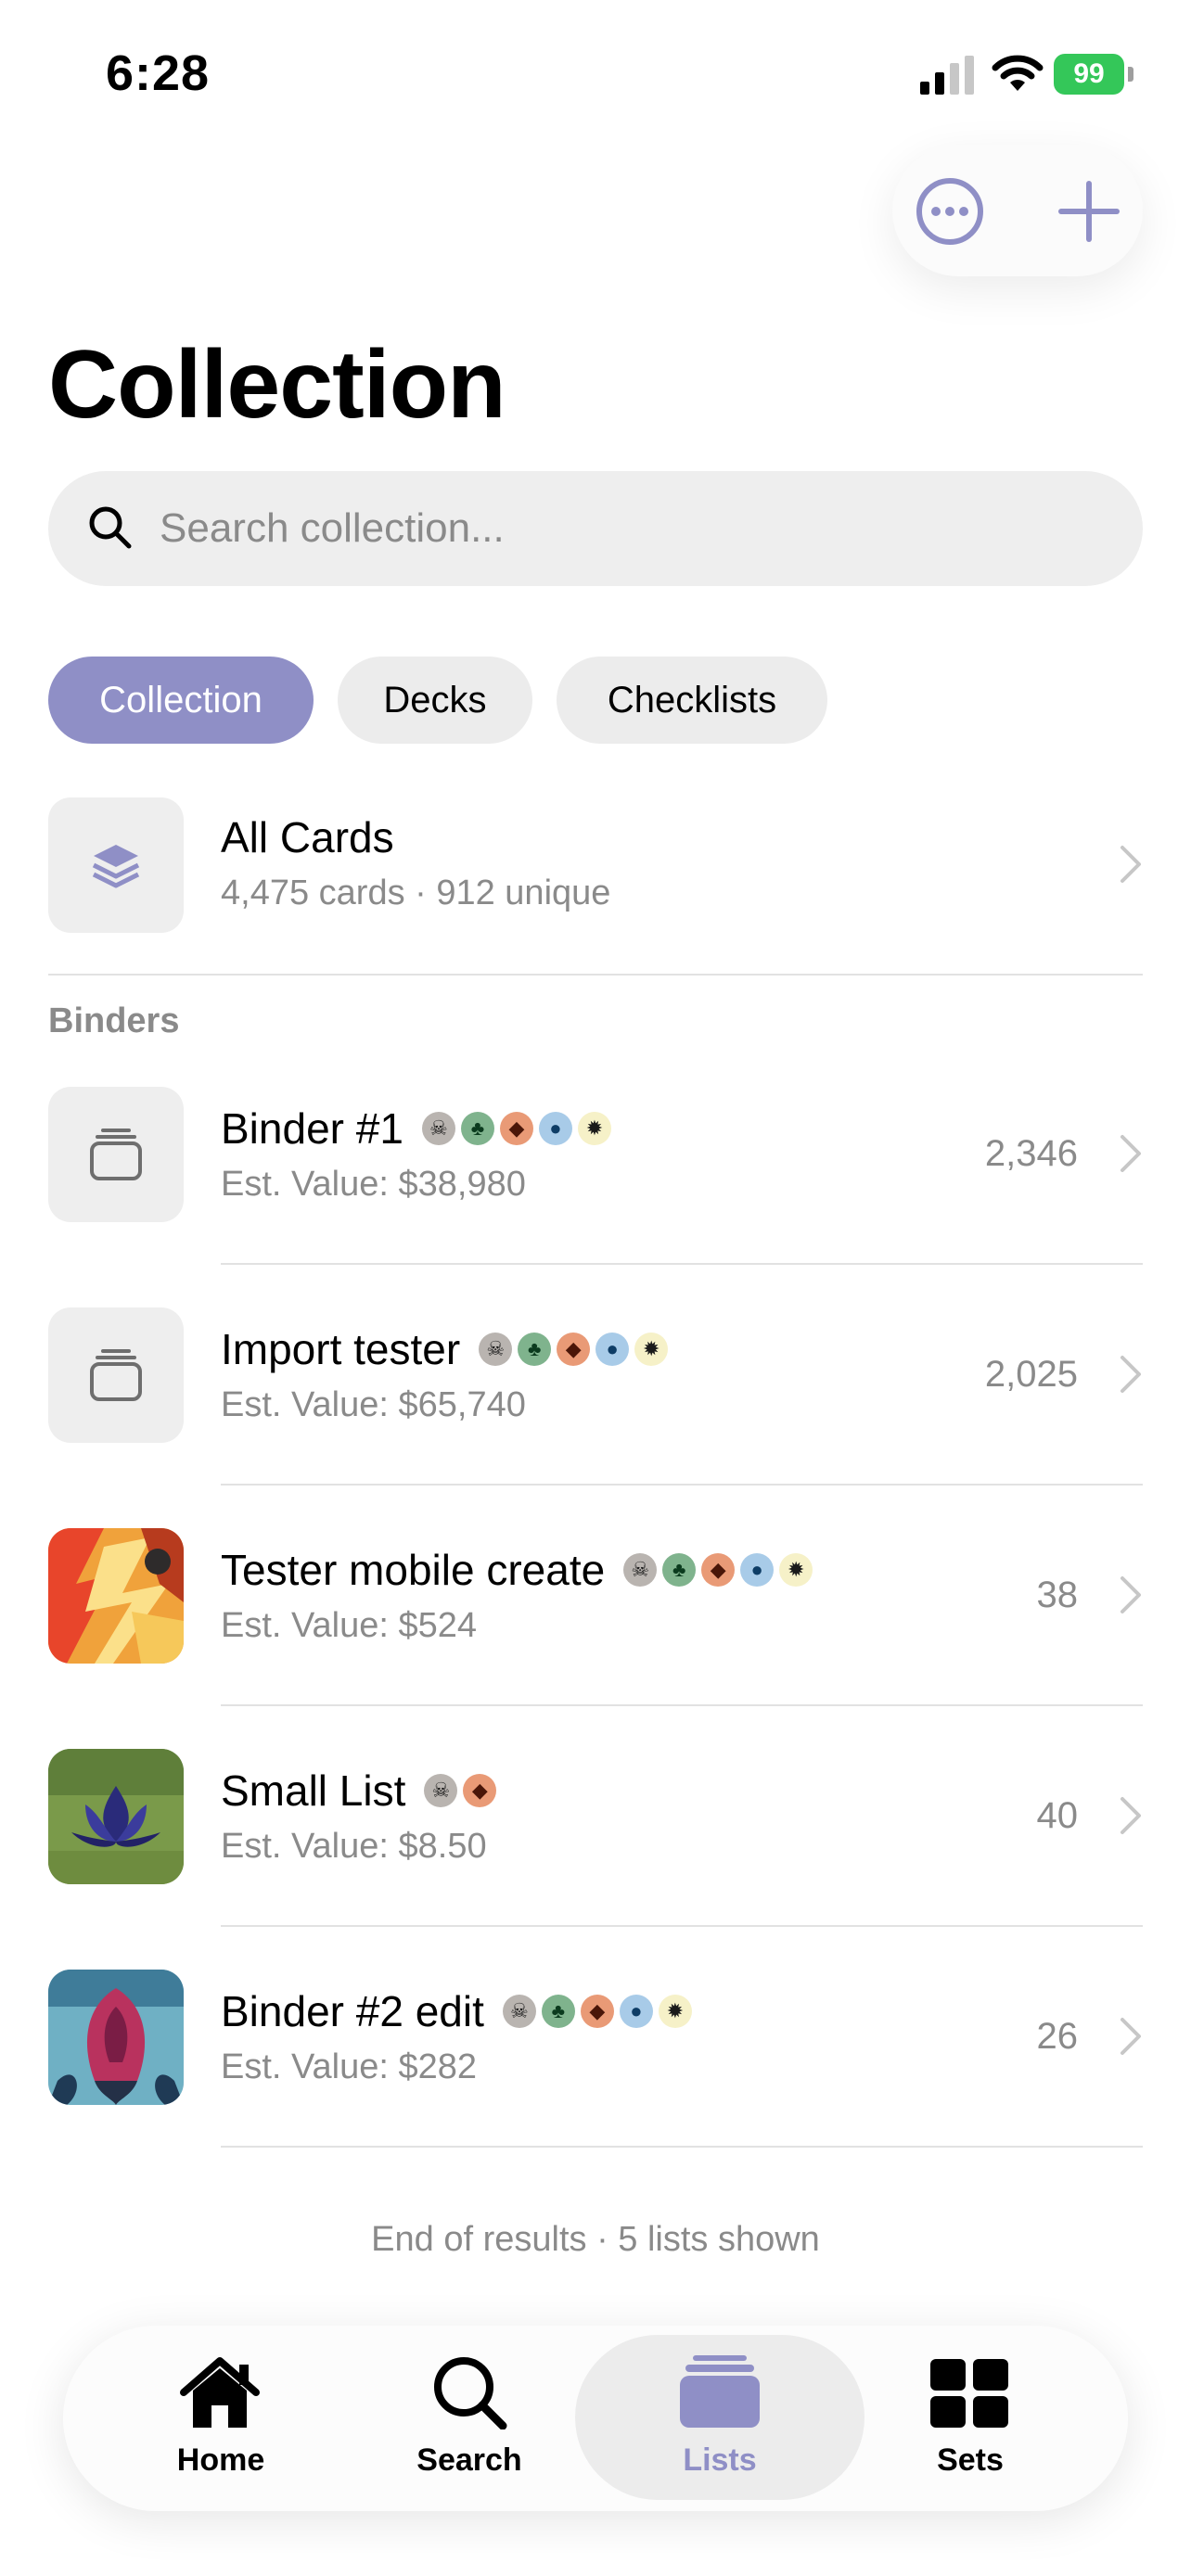  I want to click on tab-search-label: Search, so click(469, 2460).